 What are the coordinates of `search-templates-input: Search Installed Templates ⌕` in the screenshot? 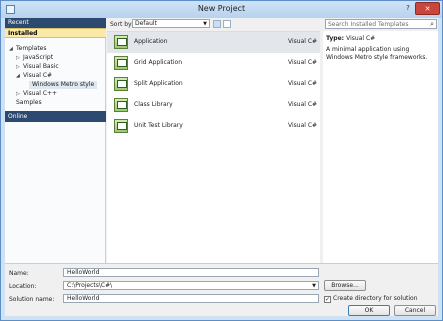 It's located at (381, 24).